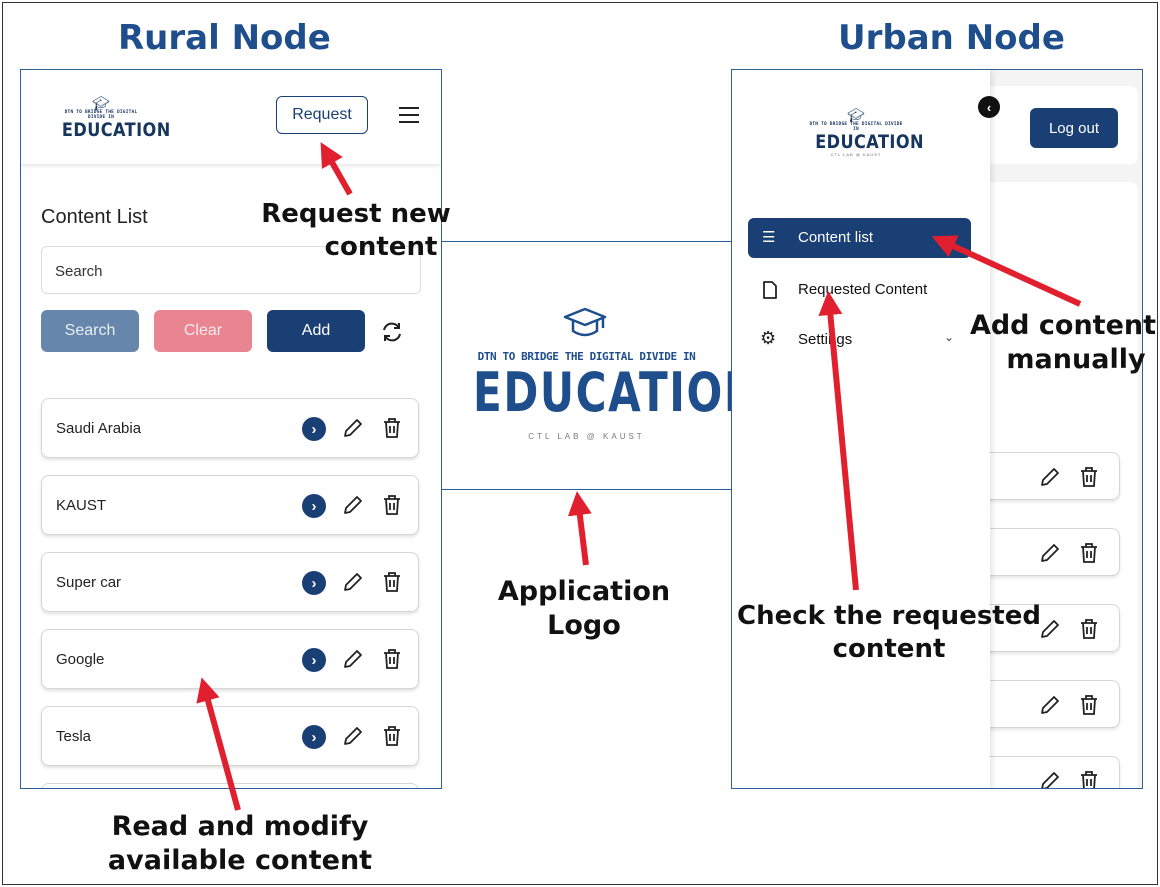 This screenshot has width=1160, height=887. Describe the element at coordinates (1006, 271) in the screenshot. I see `arrow-add-manual` at that location.